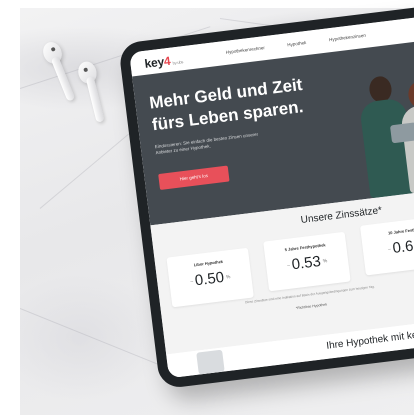  What do you see at coordinates (226, 104) in the screenshot?
I see `hero-title: Mehr Geld und Zeit fürs Leben sparen.` at bounding box center [226, 104].